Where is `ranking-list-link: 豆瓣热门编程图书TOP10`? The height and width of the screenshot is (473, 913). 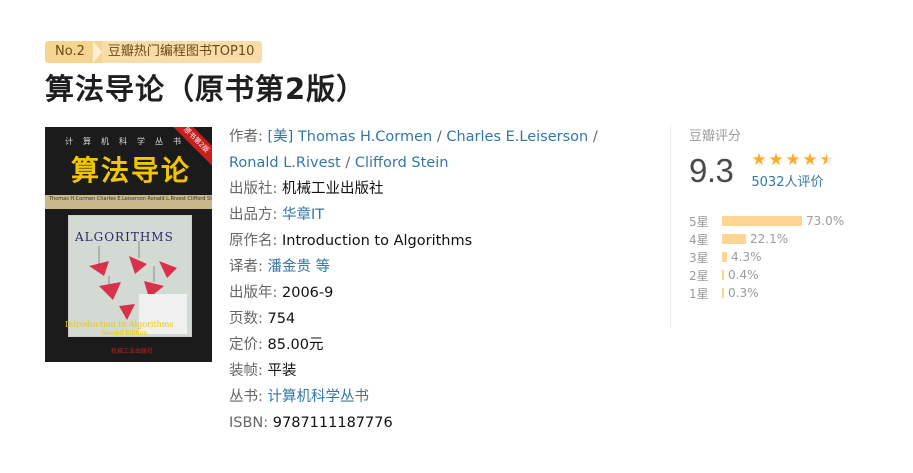 ranking-list-link: 豆瓣热门编程图书TOP10 is located at coordinates (182, 52).